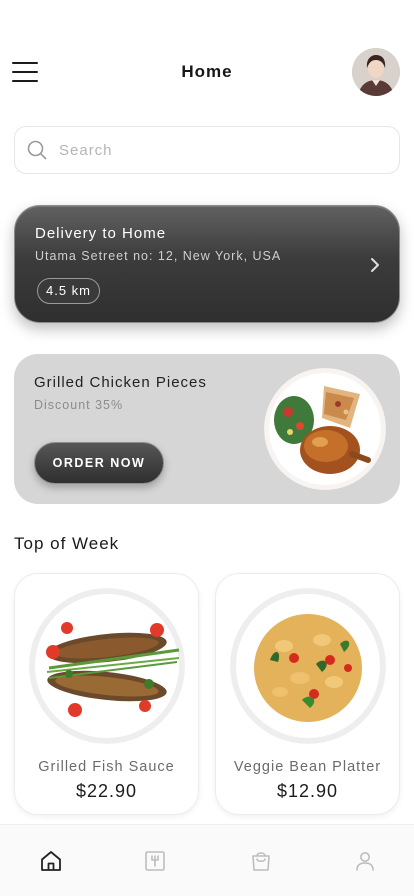 Image resolution: width=414 pixels, height=896 pixels. I want to click on delivery-address: Utama Setreet no: 12, New York, USA, so click(158, 256).